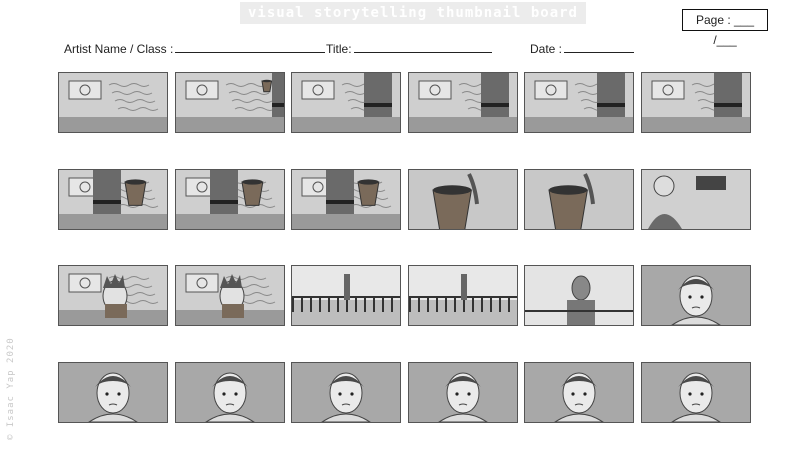 The height and width of the screenshot is (450, 800). What do you see at coordinates (11, 388) in the screenshot?
I see `copyright-watermark: © Isaac Yap 2020` at bounding box center [11, 388].